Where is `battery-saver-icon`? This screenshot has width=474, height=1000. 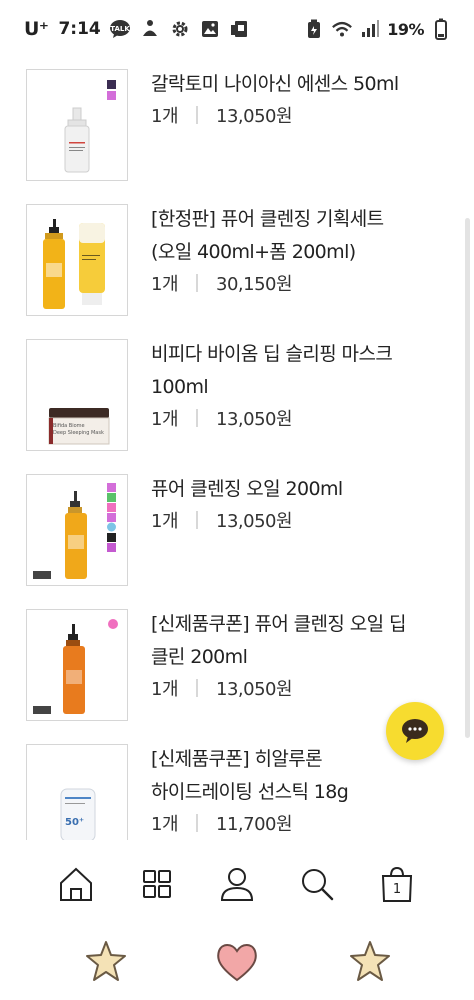
battery-saver-icon is located at coordinates (314, 29).